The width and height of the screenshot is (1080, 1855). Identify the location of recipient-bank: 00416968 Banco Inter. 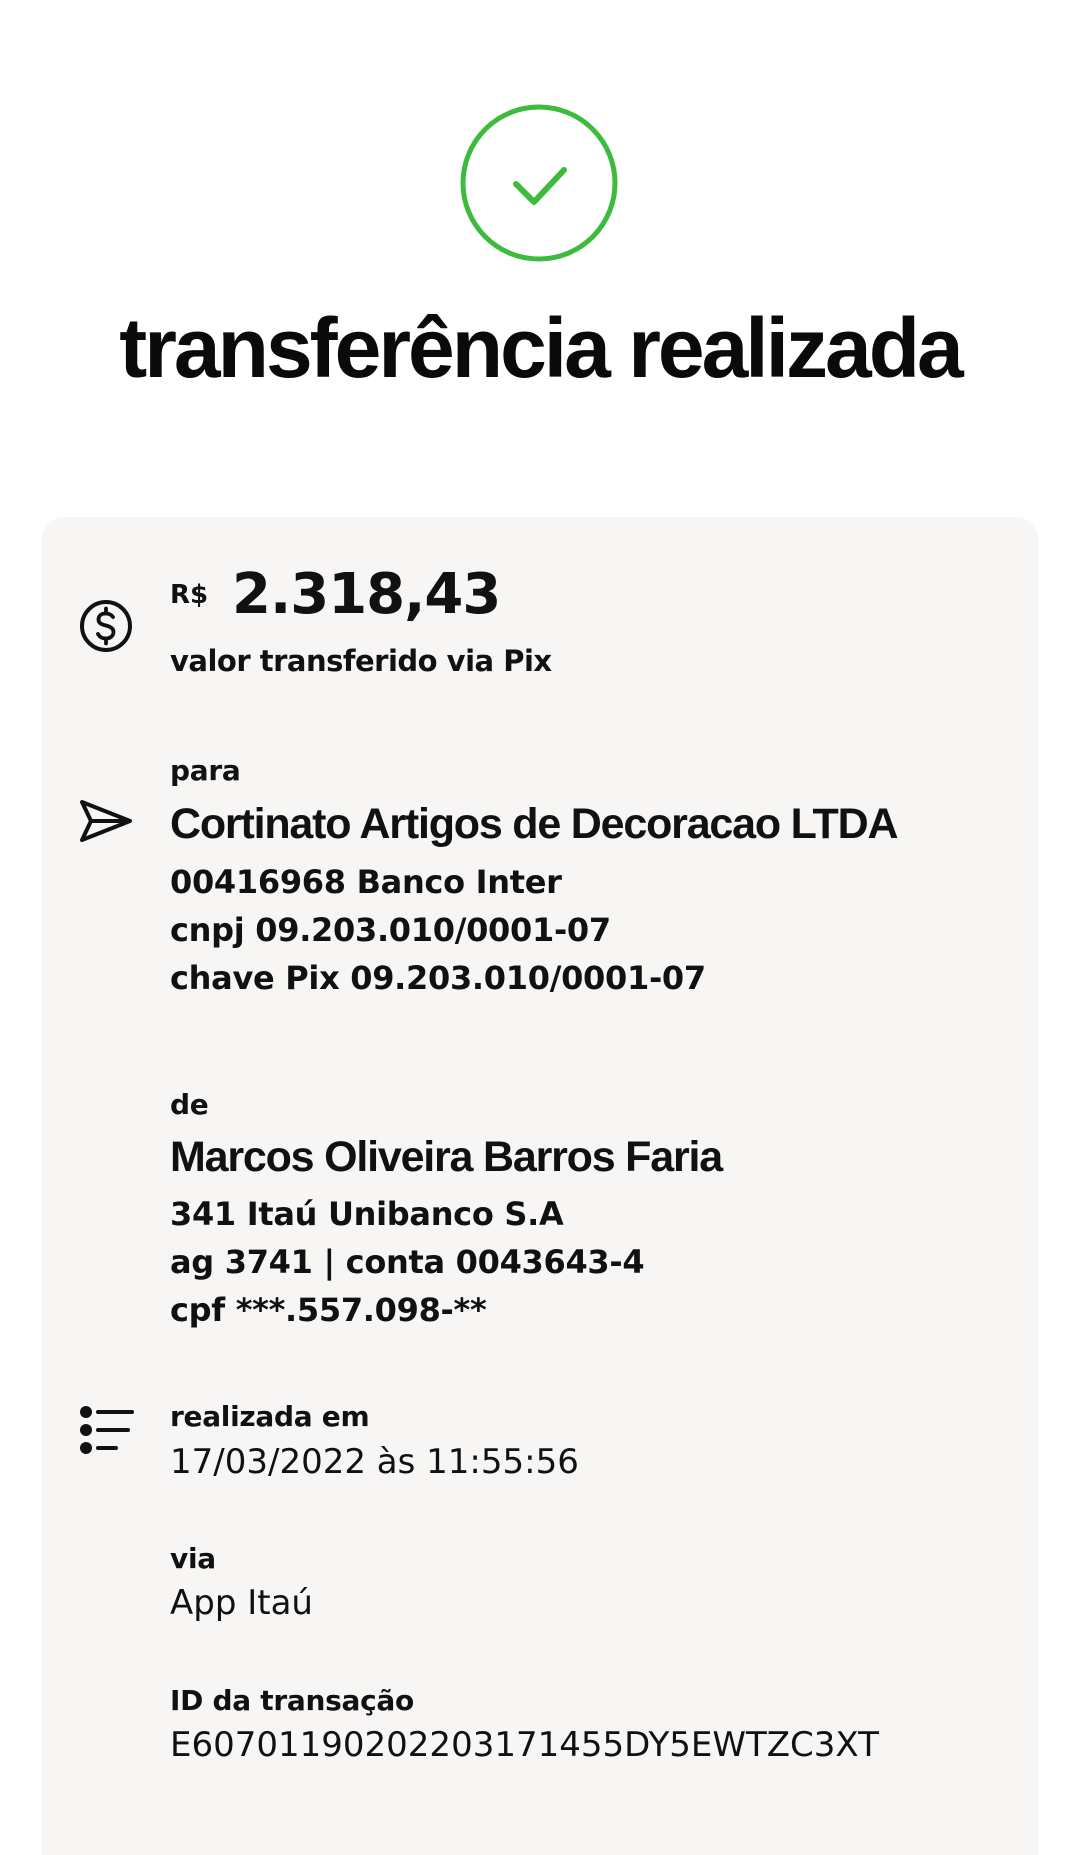
(366, 882).